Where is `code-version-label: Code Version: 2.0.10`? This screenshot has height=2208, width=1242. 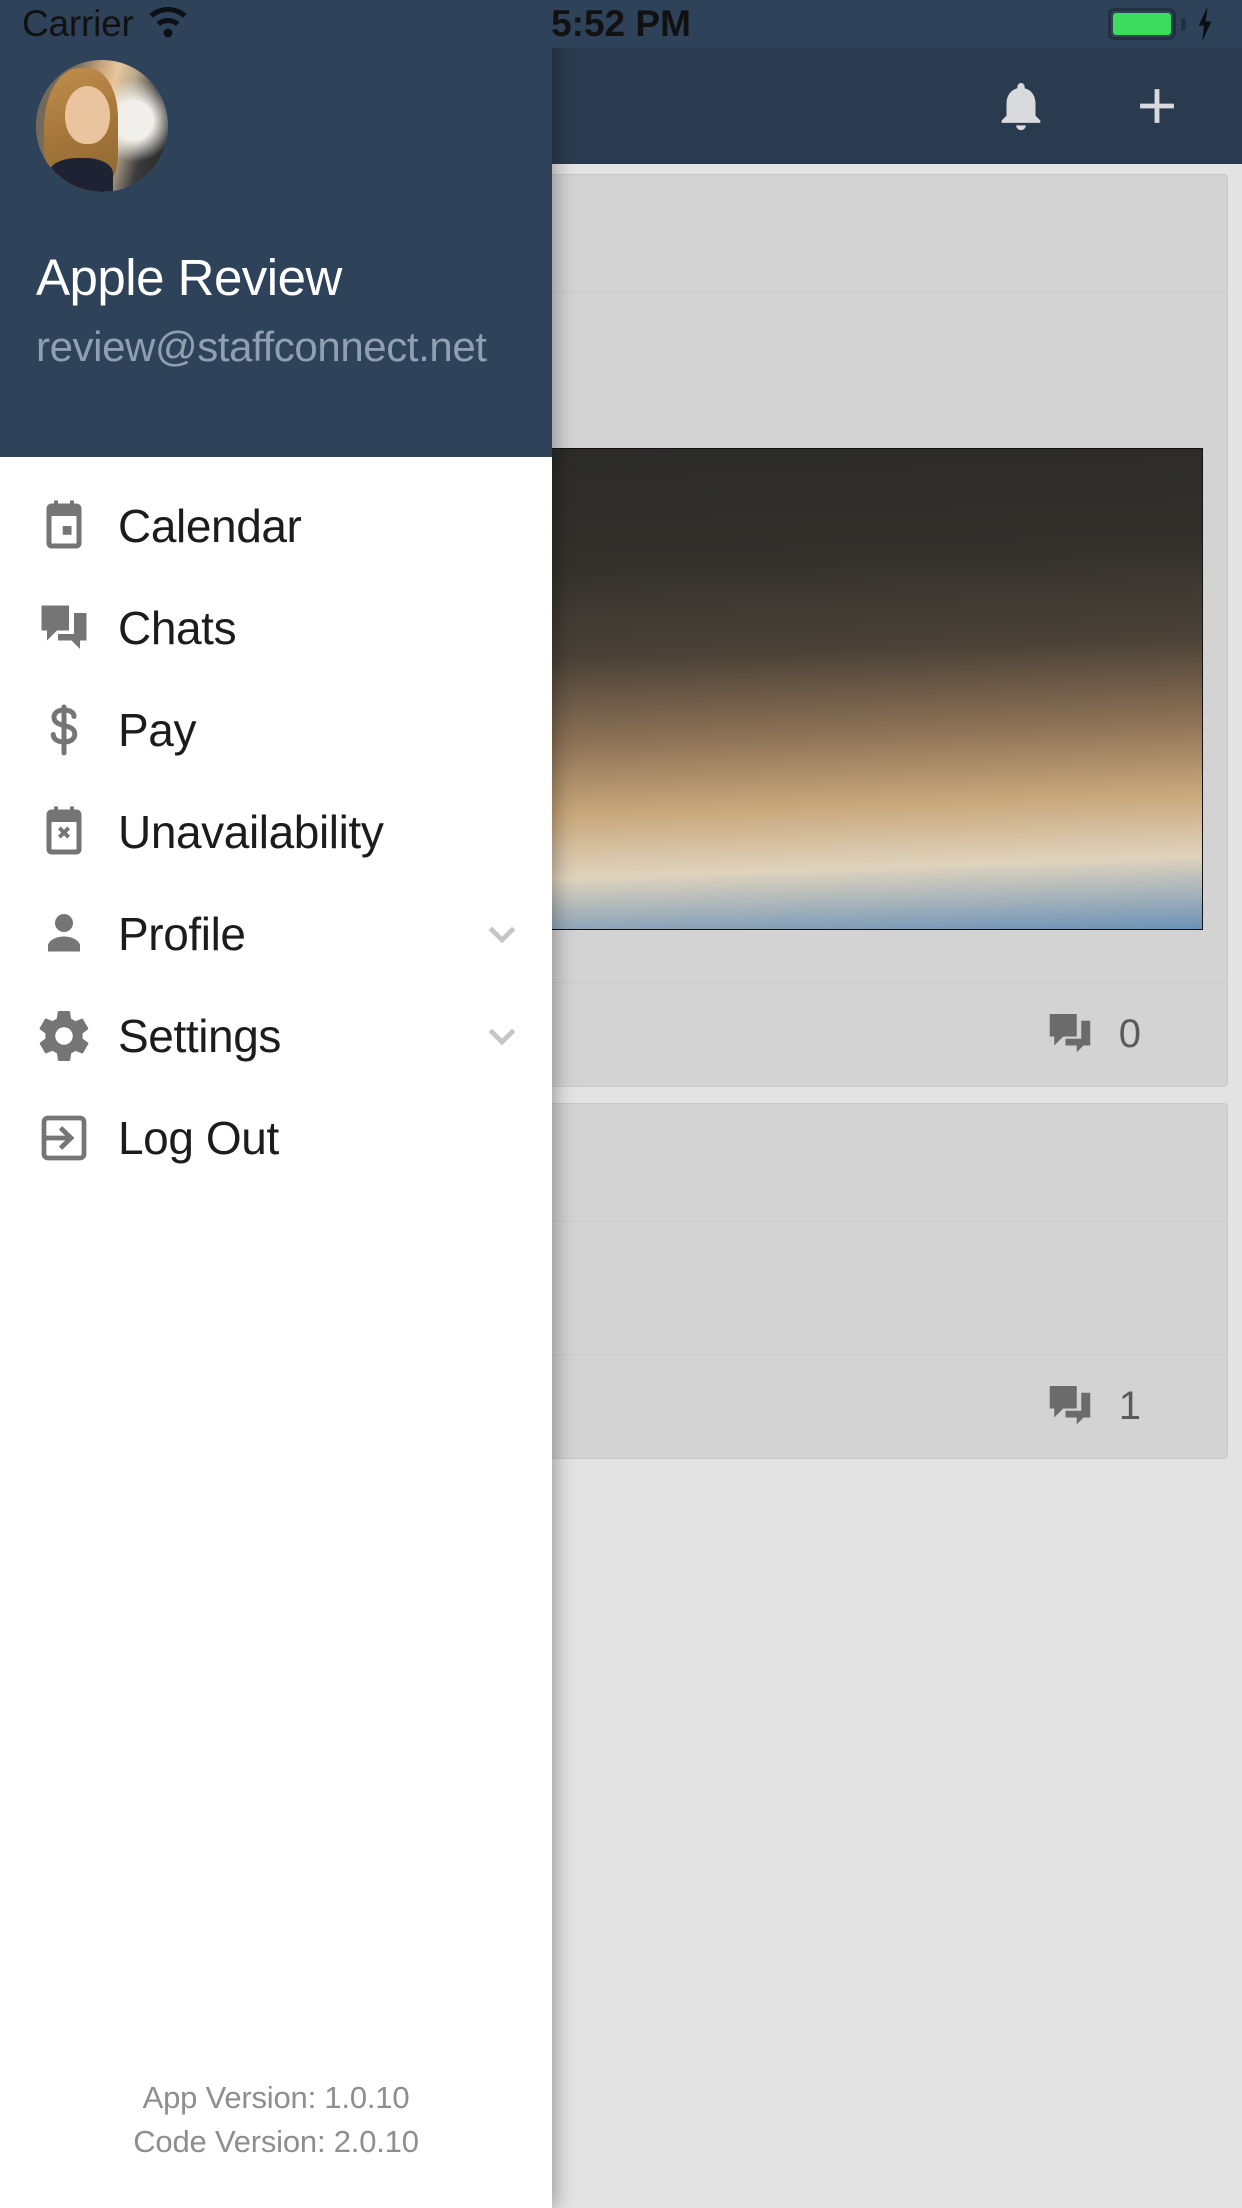 code-version-label: Code Version: 2.0.10 is located at coordinates (276, 2141).